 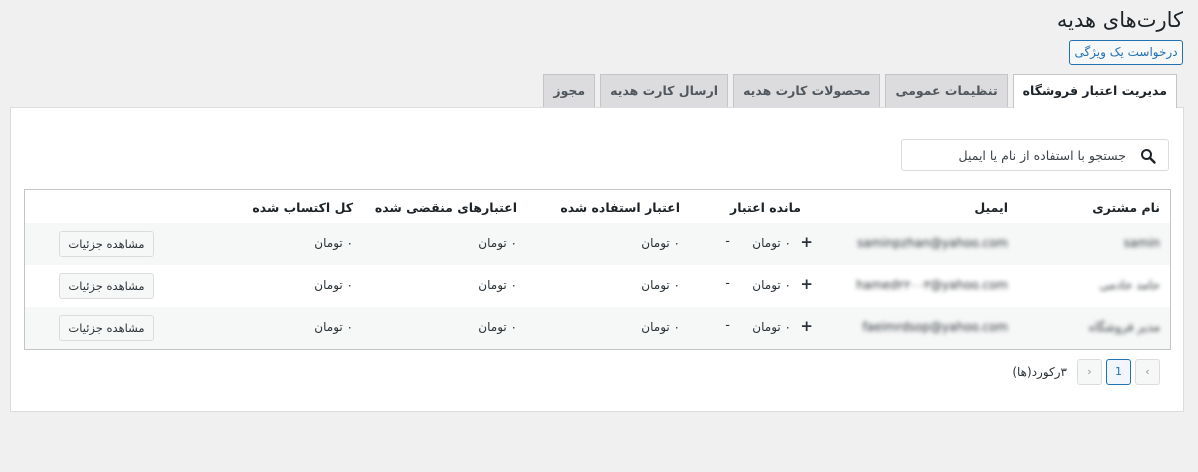 What do you see at coordinates (1141, 243) in the screenshot?
I see `customer-name: samin` at bounding box center [1141, 243].